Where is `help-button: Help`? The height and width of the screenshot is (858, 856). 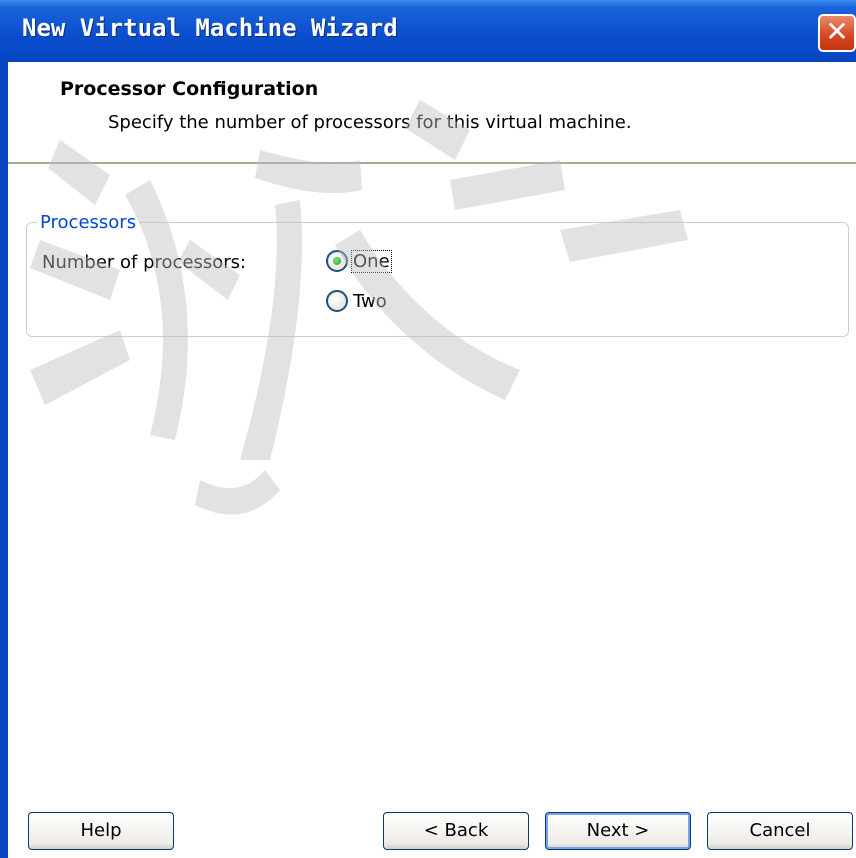 help-button: Help is located at coordinates (101, 831).